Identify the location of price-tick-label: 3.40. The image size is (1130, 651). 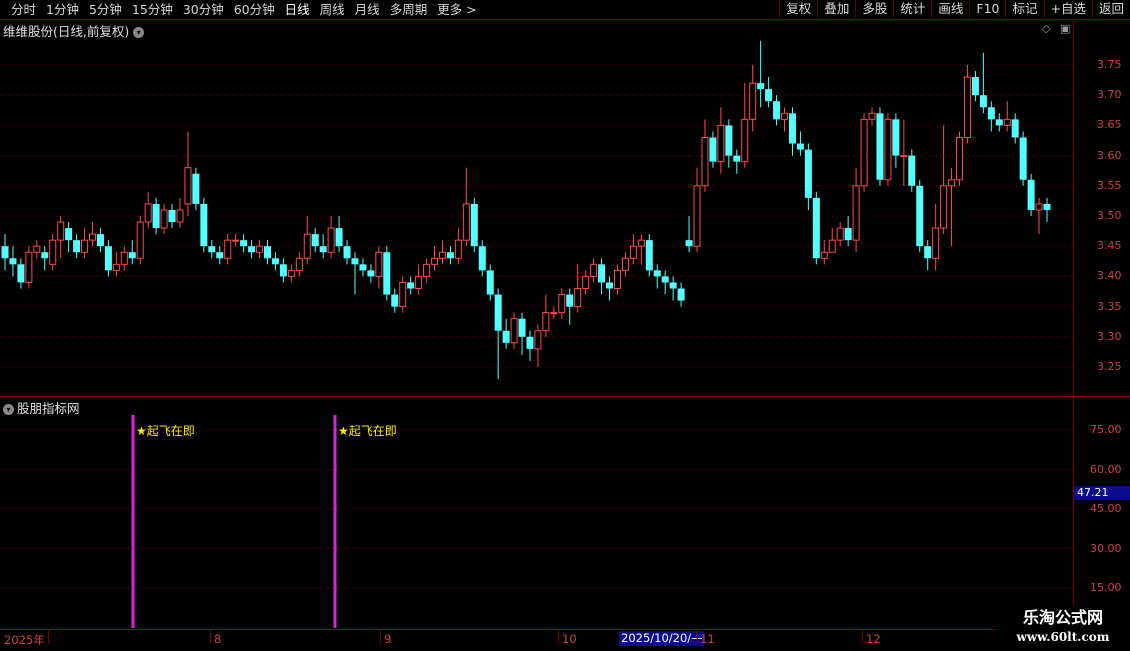
(1109, 276).